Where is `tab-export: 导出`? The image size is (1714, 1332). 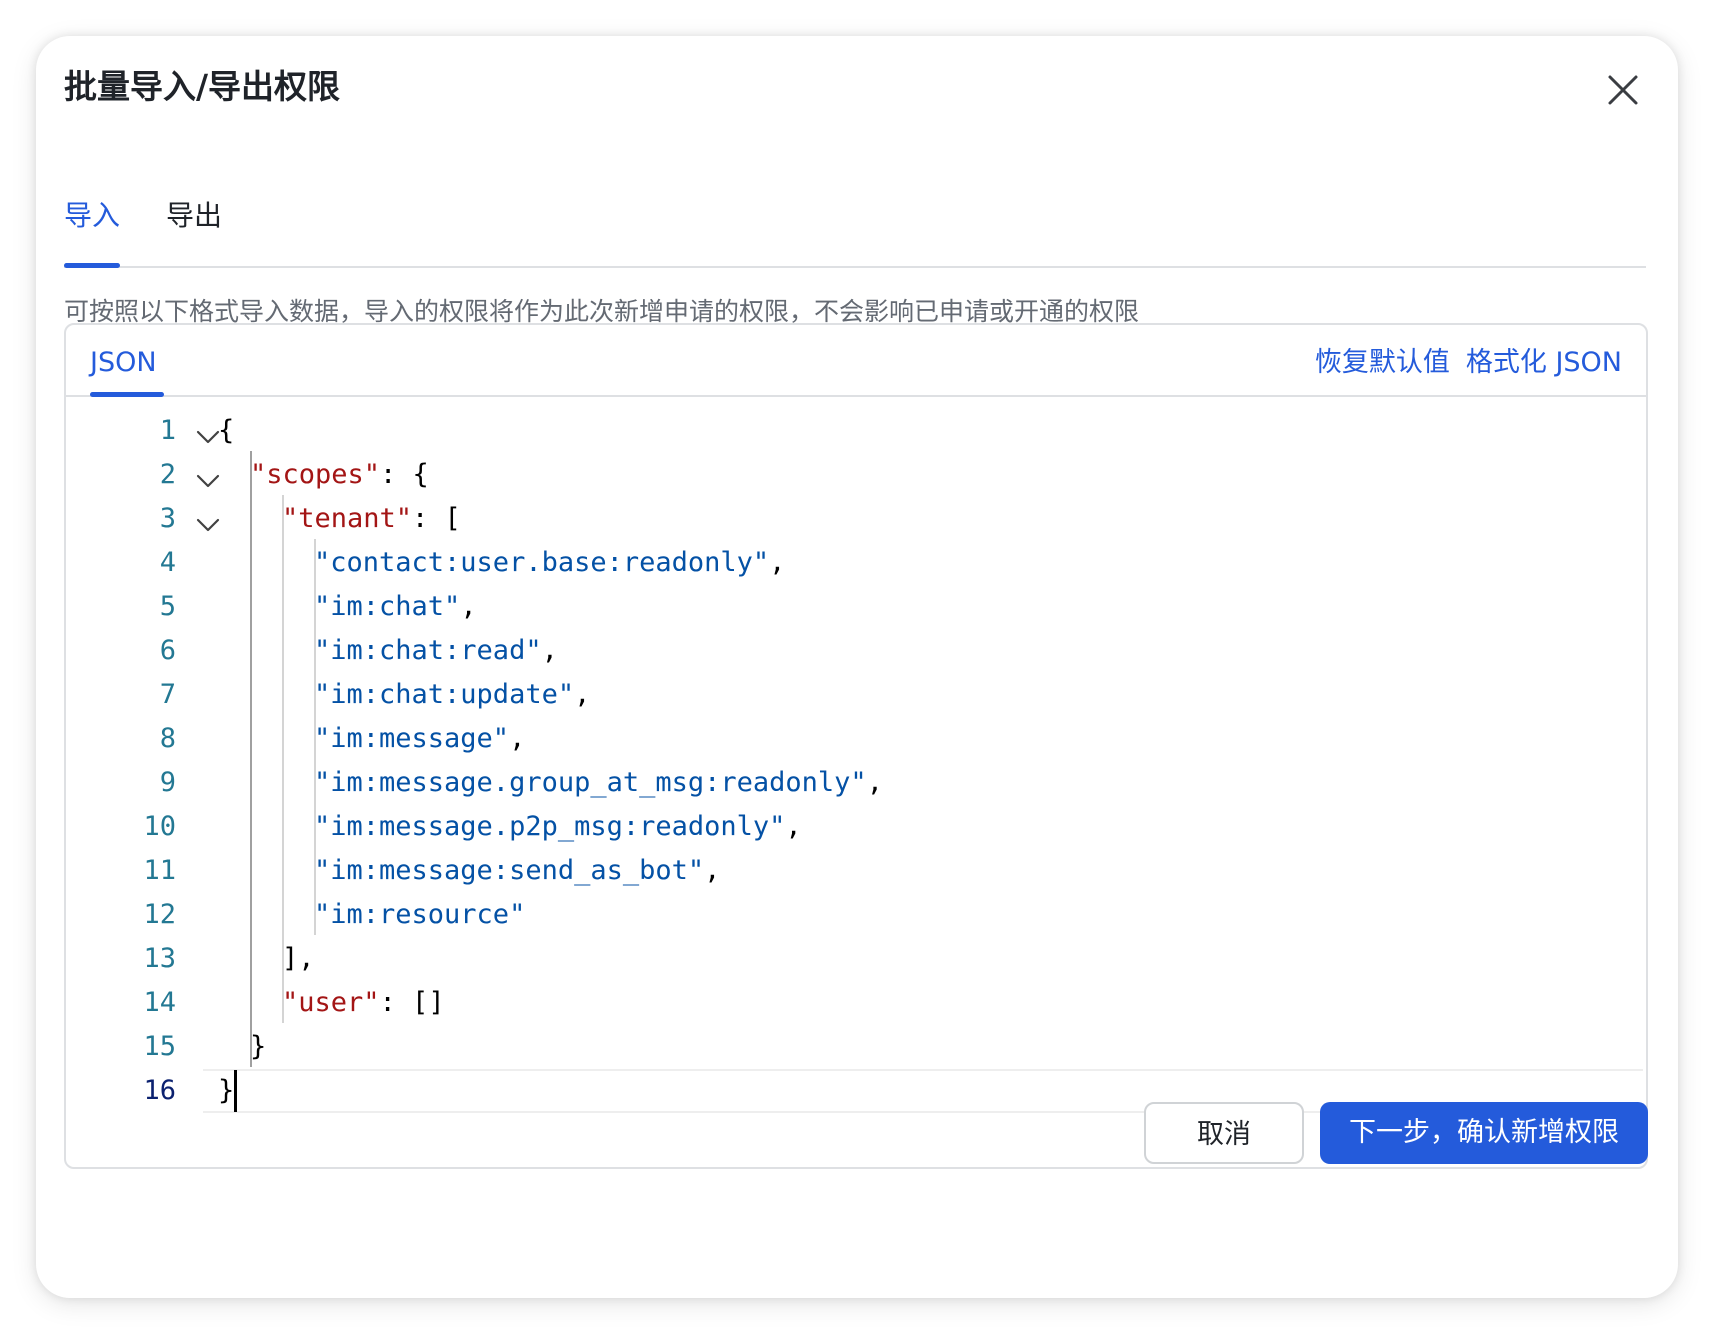
tab-export: 导出 is located at coordinates (194, 216).